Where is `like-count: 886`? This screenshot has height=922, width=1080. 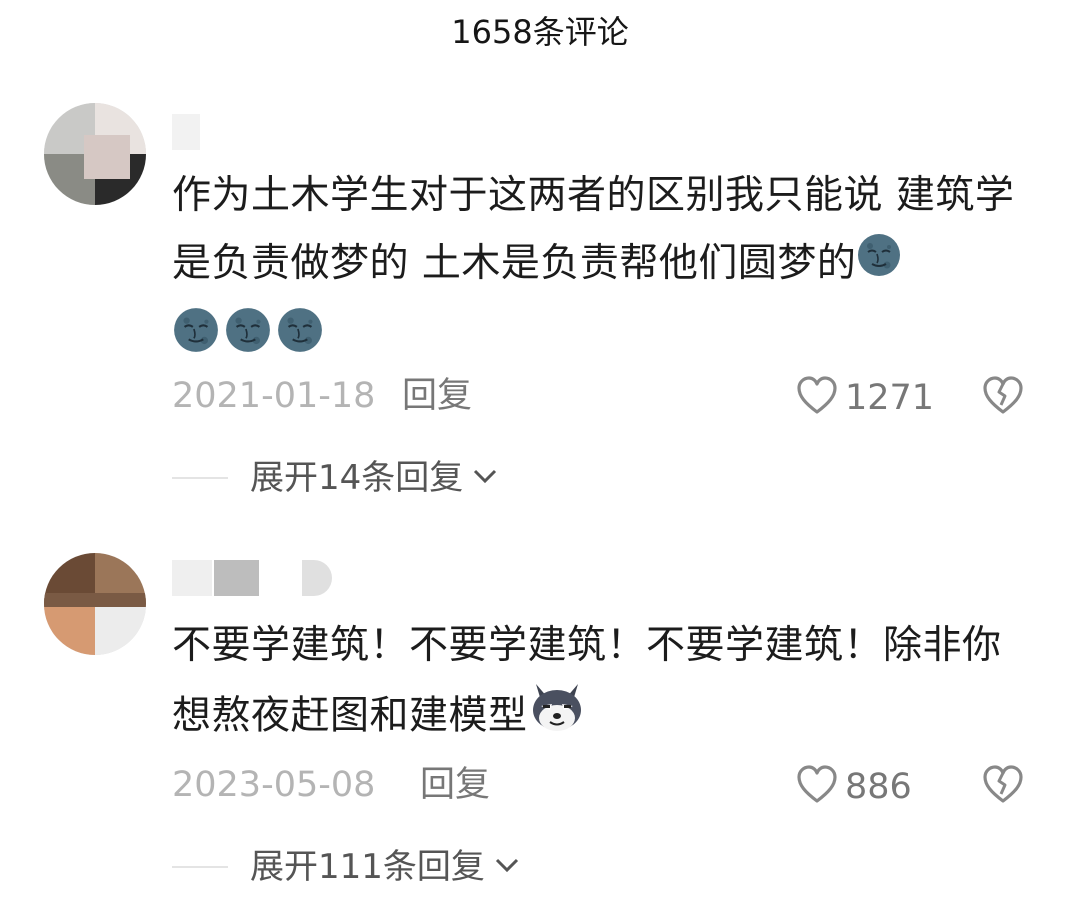
like-count: 886 is located at coordinates (878, 787).